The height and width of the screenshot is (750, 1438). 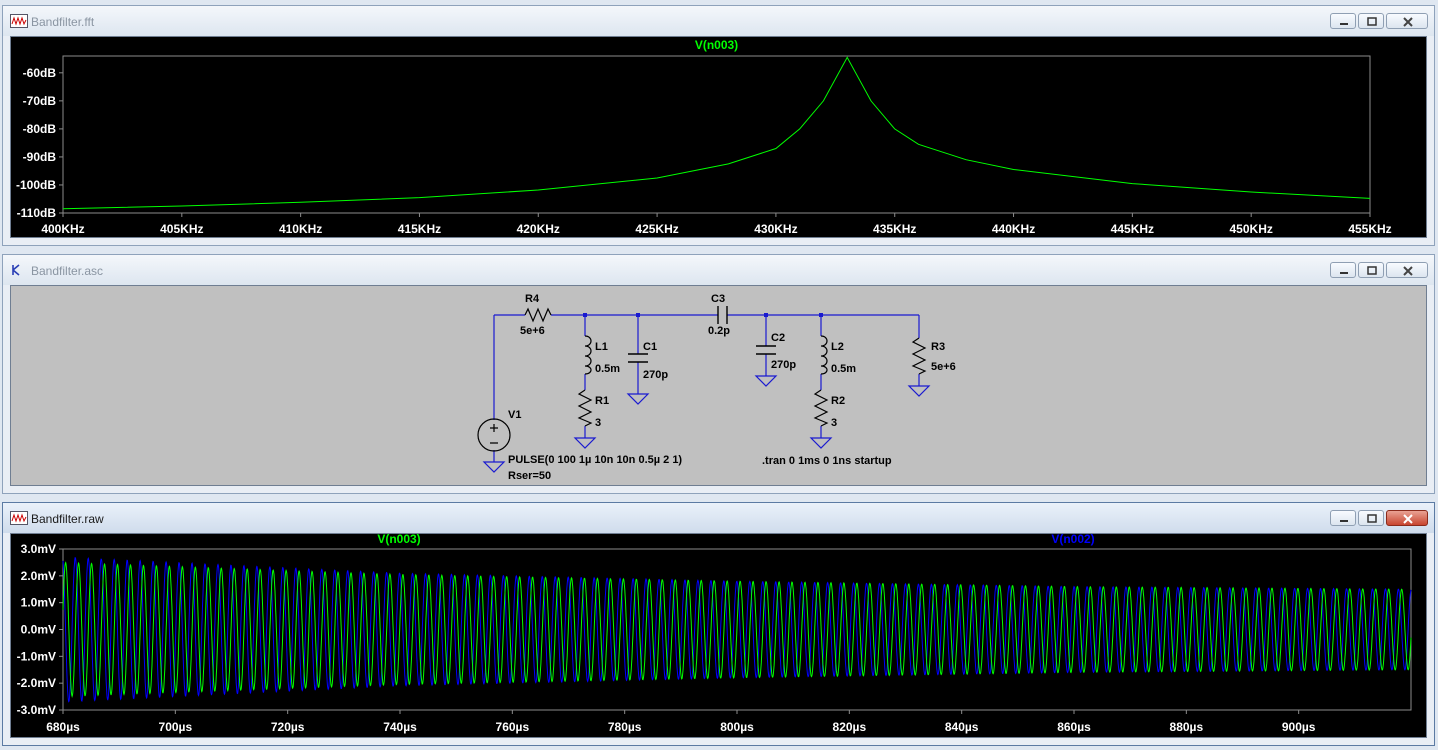 I want to click on raw-titlebar: Bandfilter.raw, so click(x=718, y=518).